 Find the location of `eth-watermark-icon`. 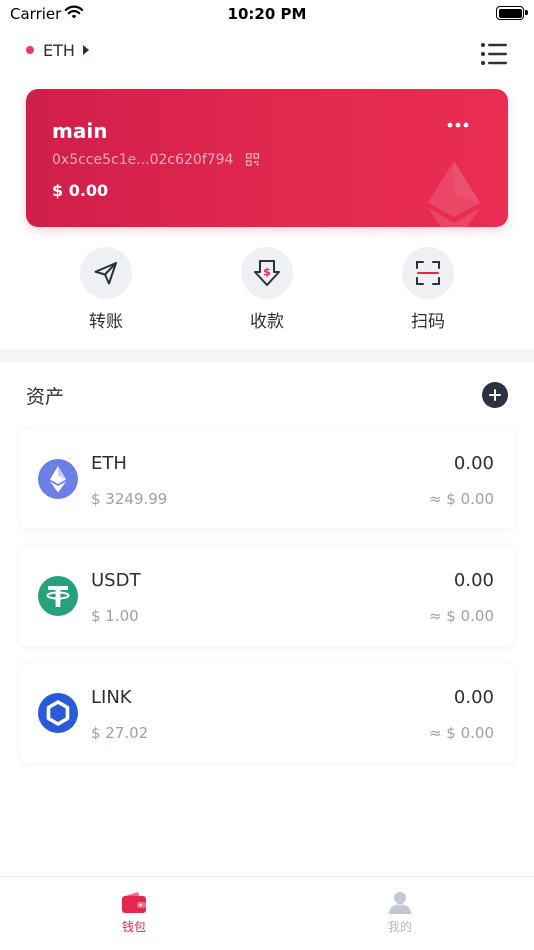

eth-watermark-icon is located at coordinates (454, 194).